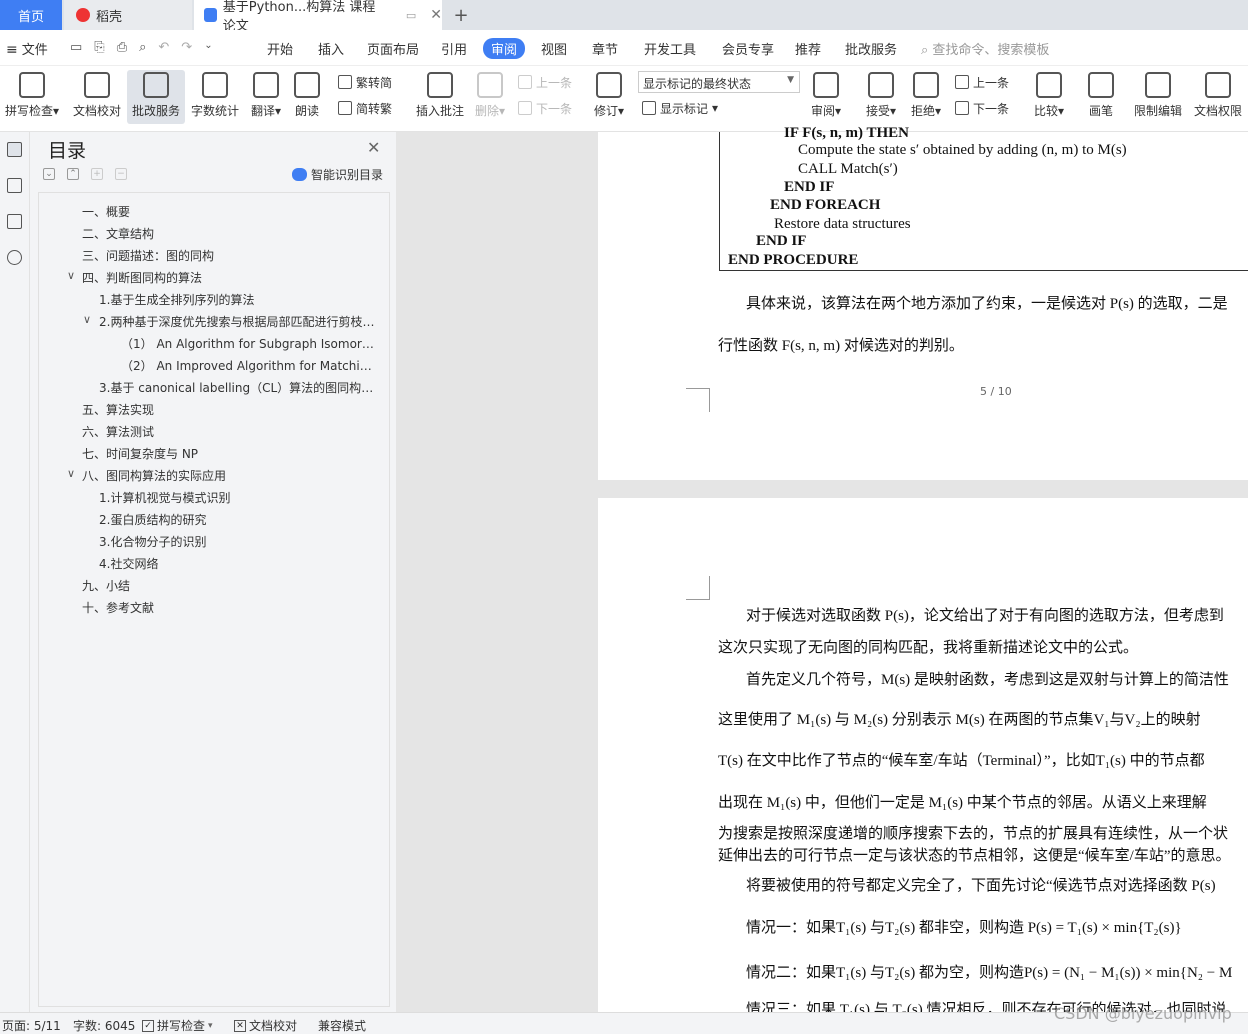 Image resolution: width=1248 pixels, height=1034 pixels. What do you see at coordinates (545, 108) in the screenshot?
I see `next-comment-button: 下一条` at bounding box center [545, 108].